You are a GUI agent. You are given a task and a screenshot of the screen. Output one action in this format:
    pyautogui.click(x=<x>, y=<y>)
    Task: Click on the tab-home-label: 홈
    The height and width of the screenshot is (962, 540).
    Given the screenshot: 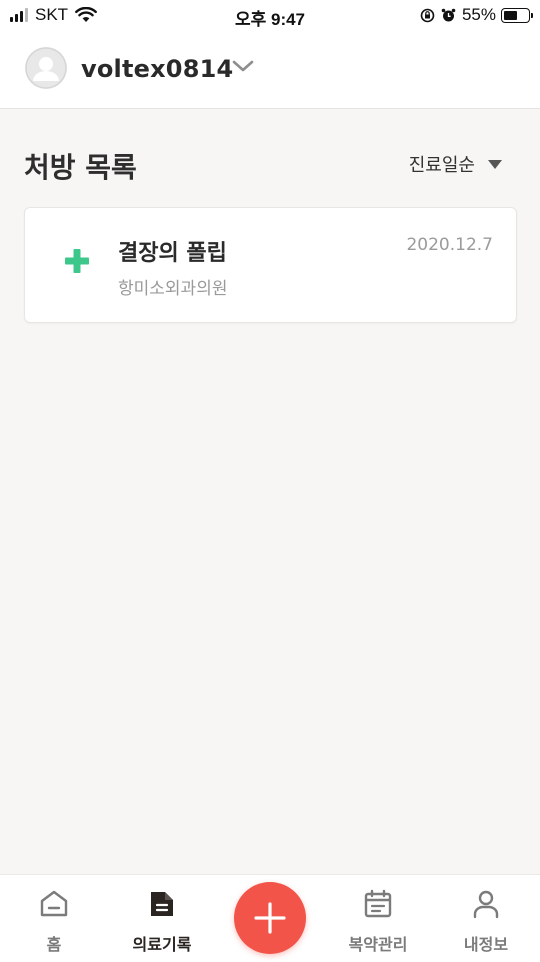 What is the action you would take?
    pyautogui.click(x=54, y=944)
    